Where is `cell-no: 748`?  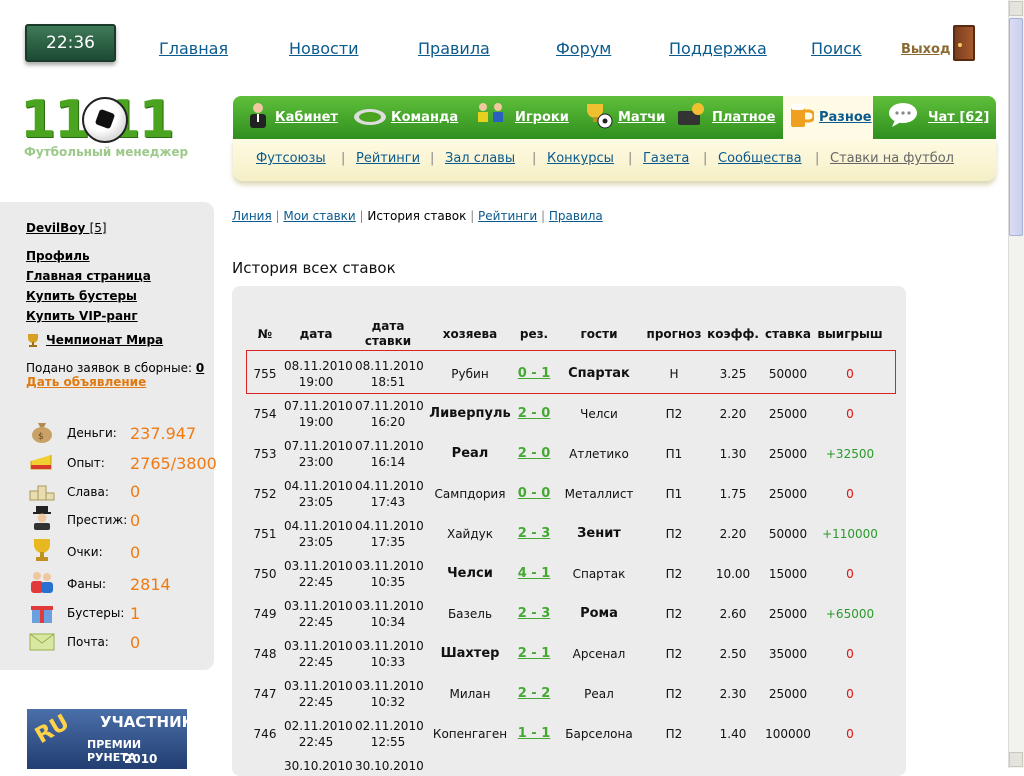 cell-no: 748 is located at coordinates (265, 654).